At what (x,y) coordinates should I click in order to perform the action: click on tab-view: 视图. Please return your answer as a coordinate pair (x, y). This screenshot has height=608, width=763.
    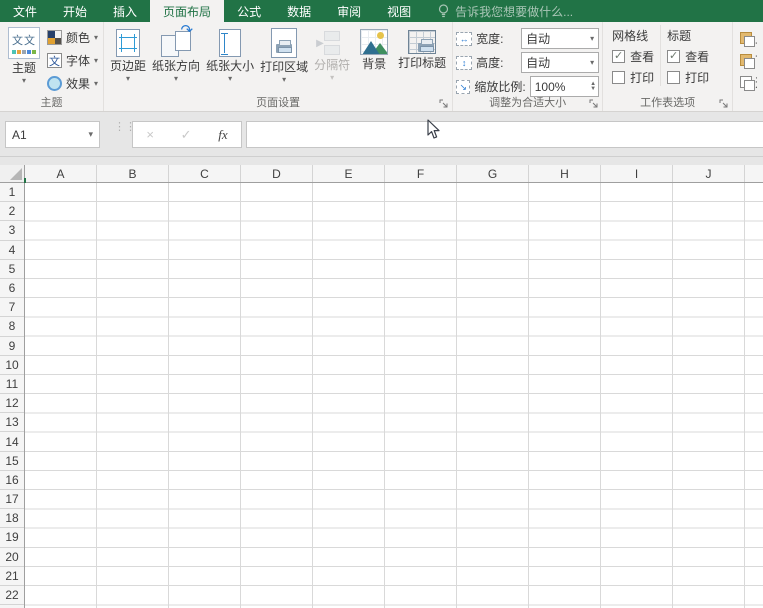
    Looking at the image, I should click on (399, 11).